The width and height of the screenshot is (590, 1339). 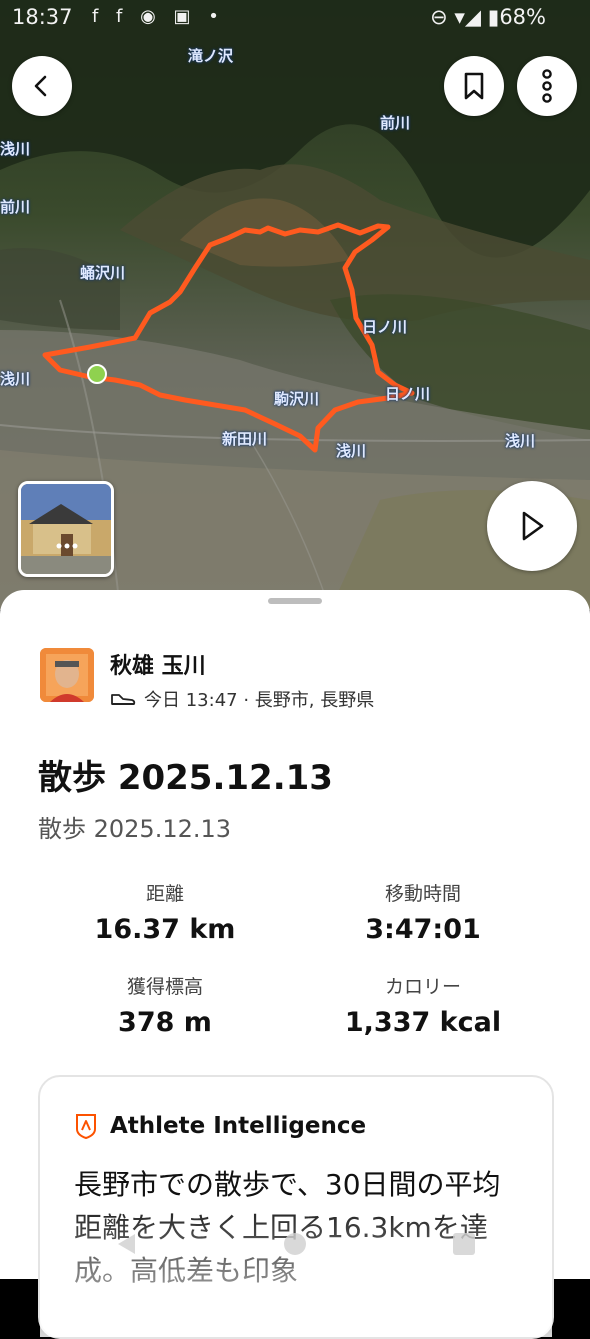 I want to click on stat-distance: 距離 16.37 km, so click(x=165, y=912).